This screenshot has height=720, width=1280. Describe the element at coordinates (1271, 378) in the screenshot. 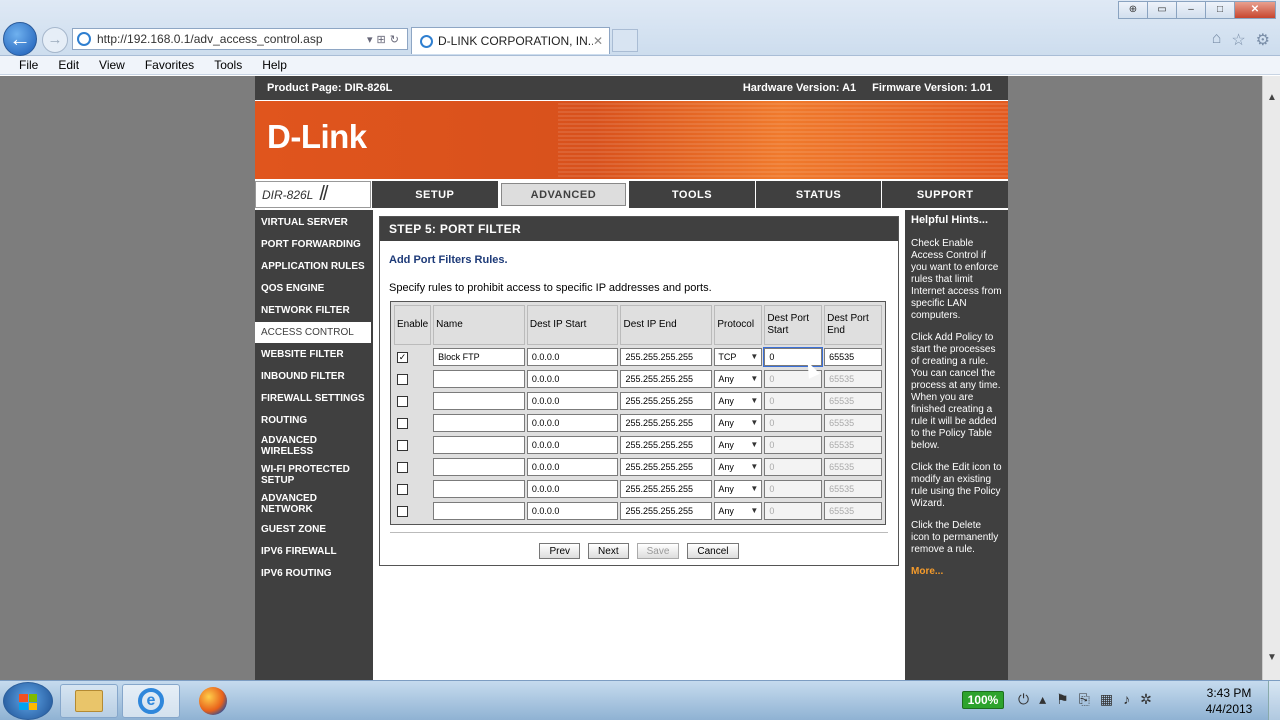

I see `page-scrollbar: ▲ ▼` at that location.